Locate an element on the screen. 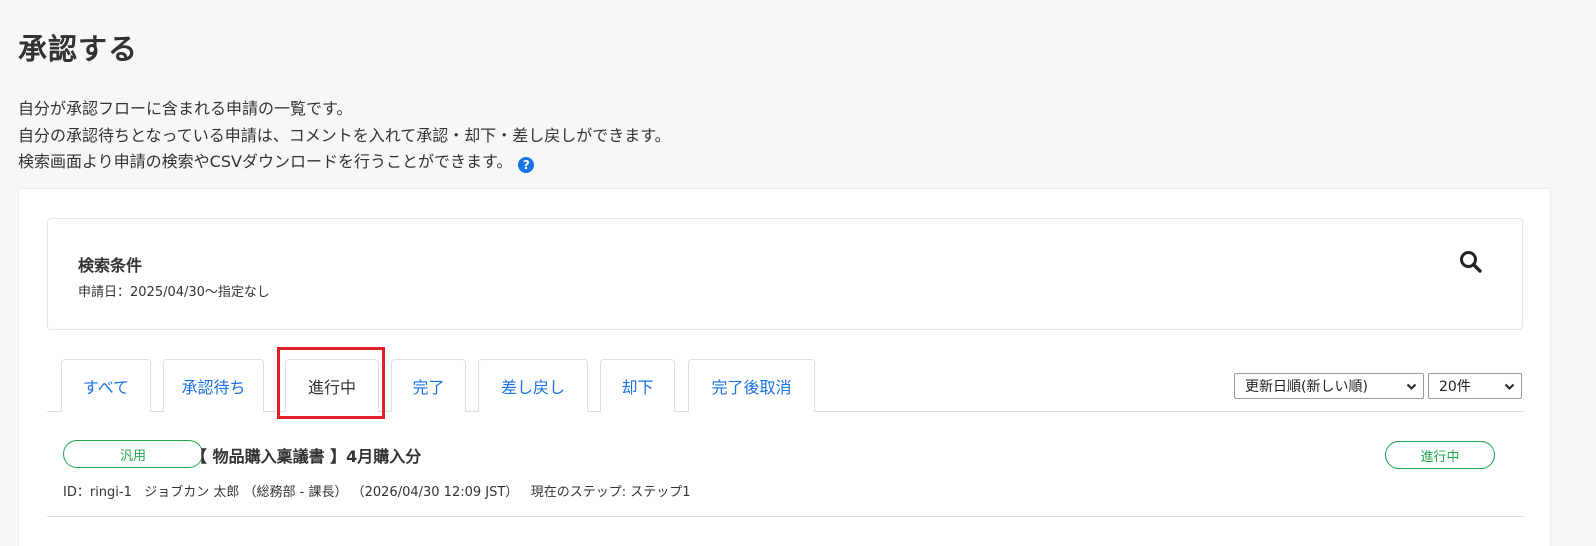  request-type-label: 汎用 is located at coordinates (132, 456).